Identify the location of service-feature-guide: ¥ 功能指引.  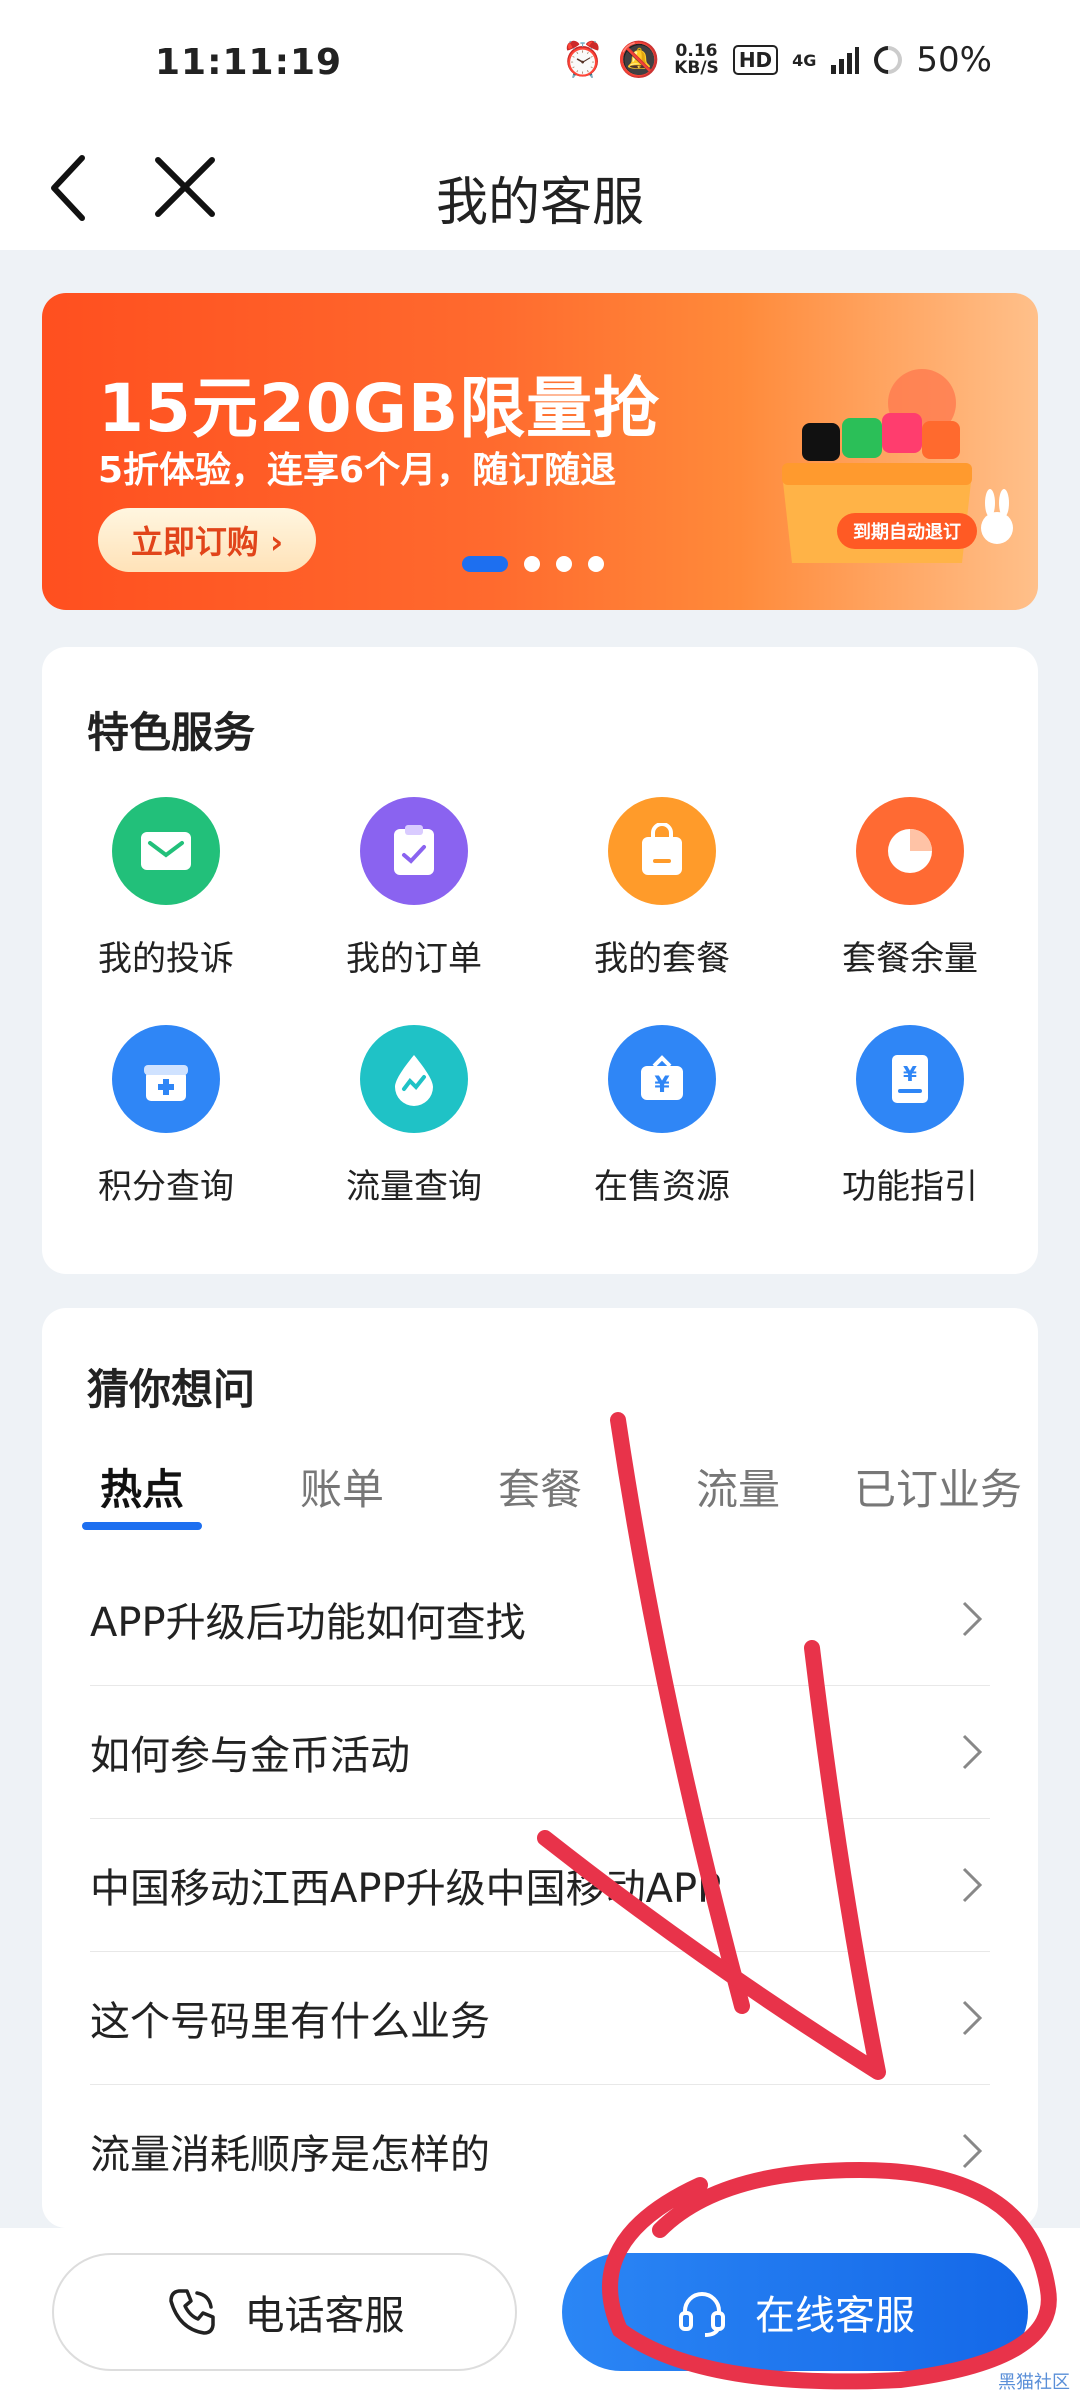
(910, 1116).